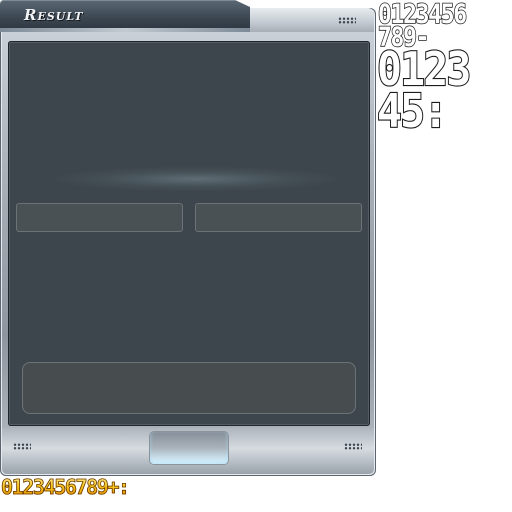  What do you see at coordinates (125, 16) in the screenshot?
I see `title-tab: Result` at bounding box center [125, 16].